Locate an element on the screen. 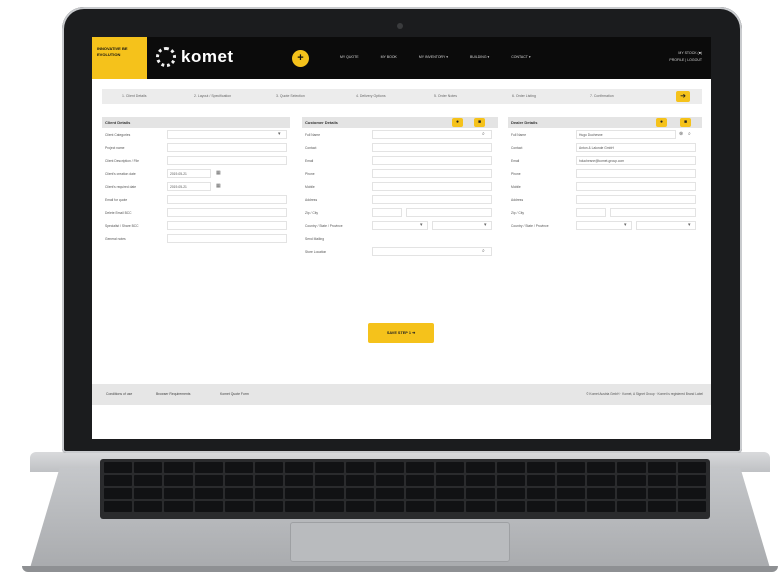  client-row: Client Description / File is located at coordinates (196, 161).